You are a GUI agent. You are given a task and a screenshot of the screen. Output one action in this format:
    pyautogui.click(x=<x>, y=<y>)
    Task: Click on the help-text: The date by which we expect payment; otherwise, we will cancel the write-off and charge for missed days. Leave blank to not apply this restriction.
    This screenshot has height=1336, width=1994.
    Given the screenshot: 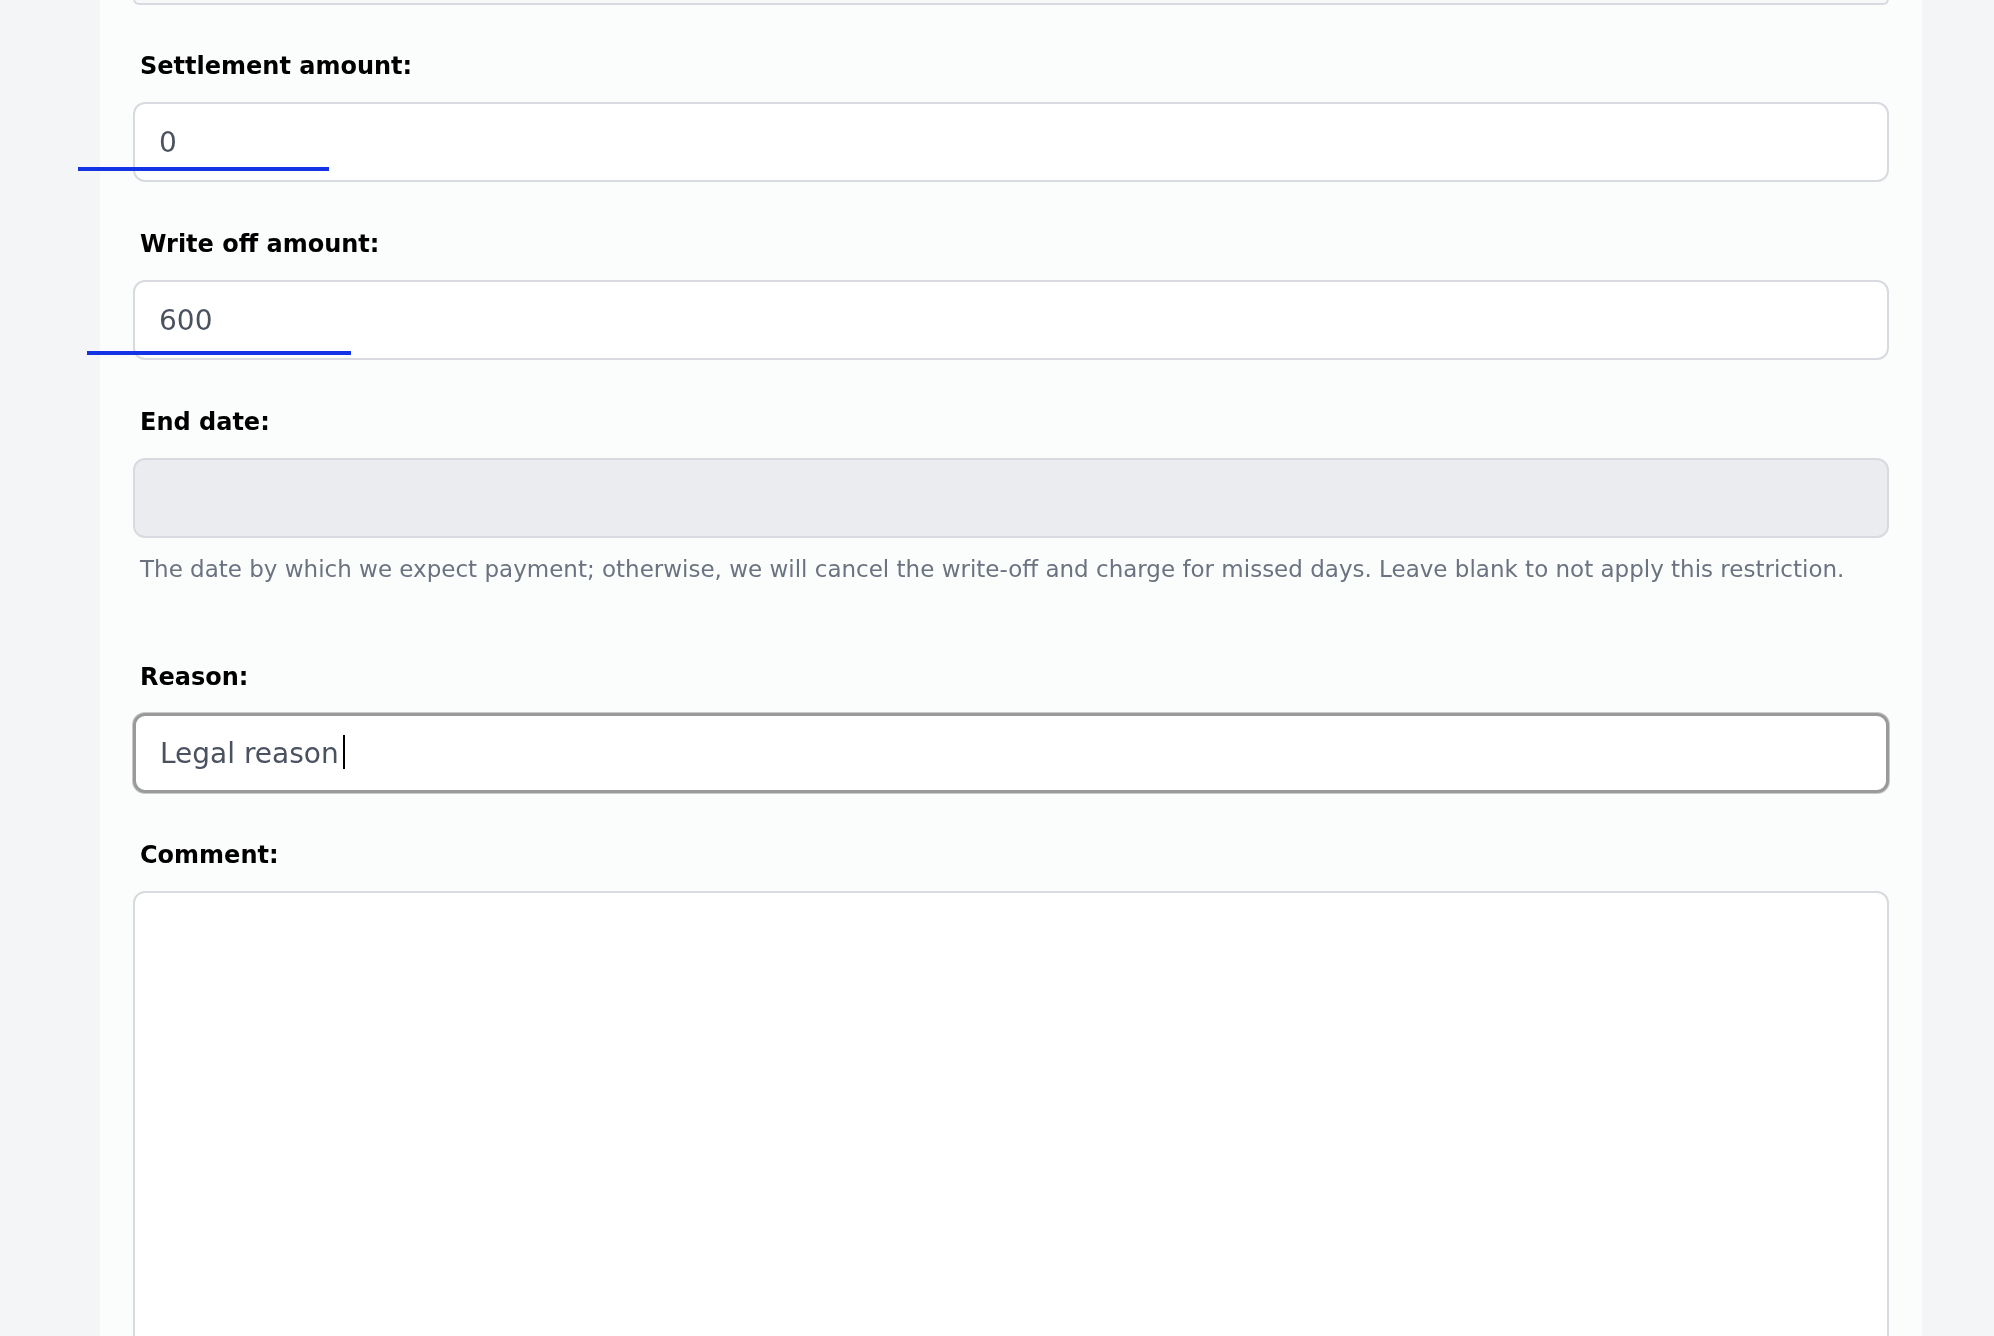 What is the action you would take?
    pyautogui.click(x=992, y=569)
    